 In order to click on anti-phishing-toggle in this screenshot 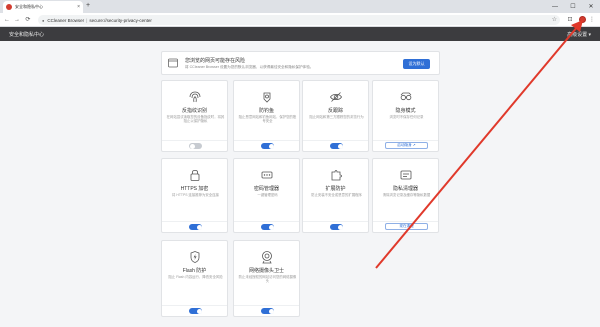, I will do `click(267, 146)`.